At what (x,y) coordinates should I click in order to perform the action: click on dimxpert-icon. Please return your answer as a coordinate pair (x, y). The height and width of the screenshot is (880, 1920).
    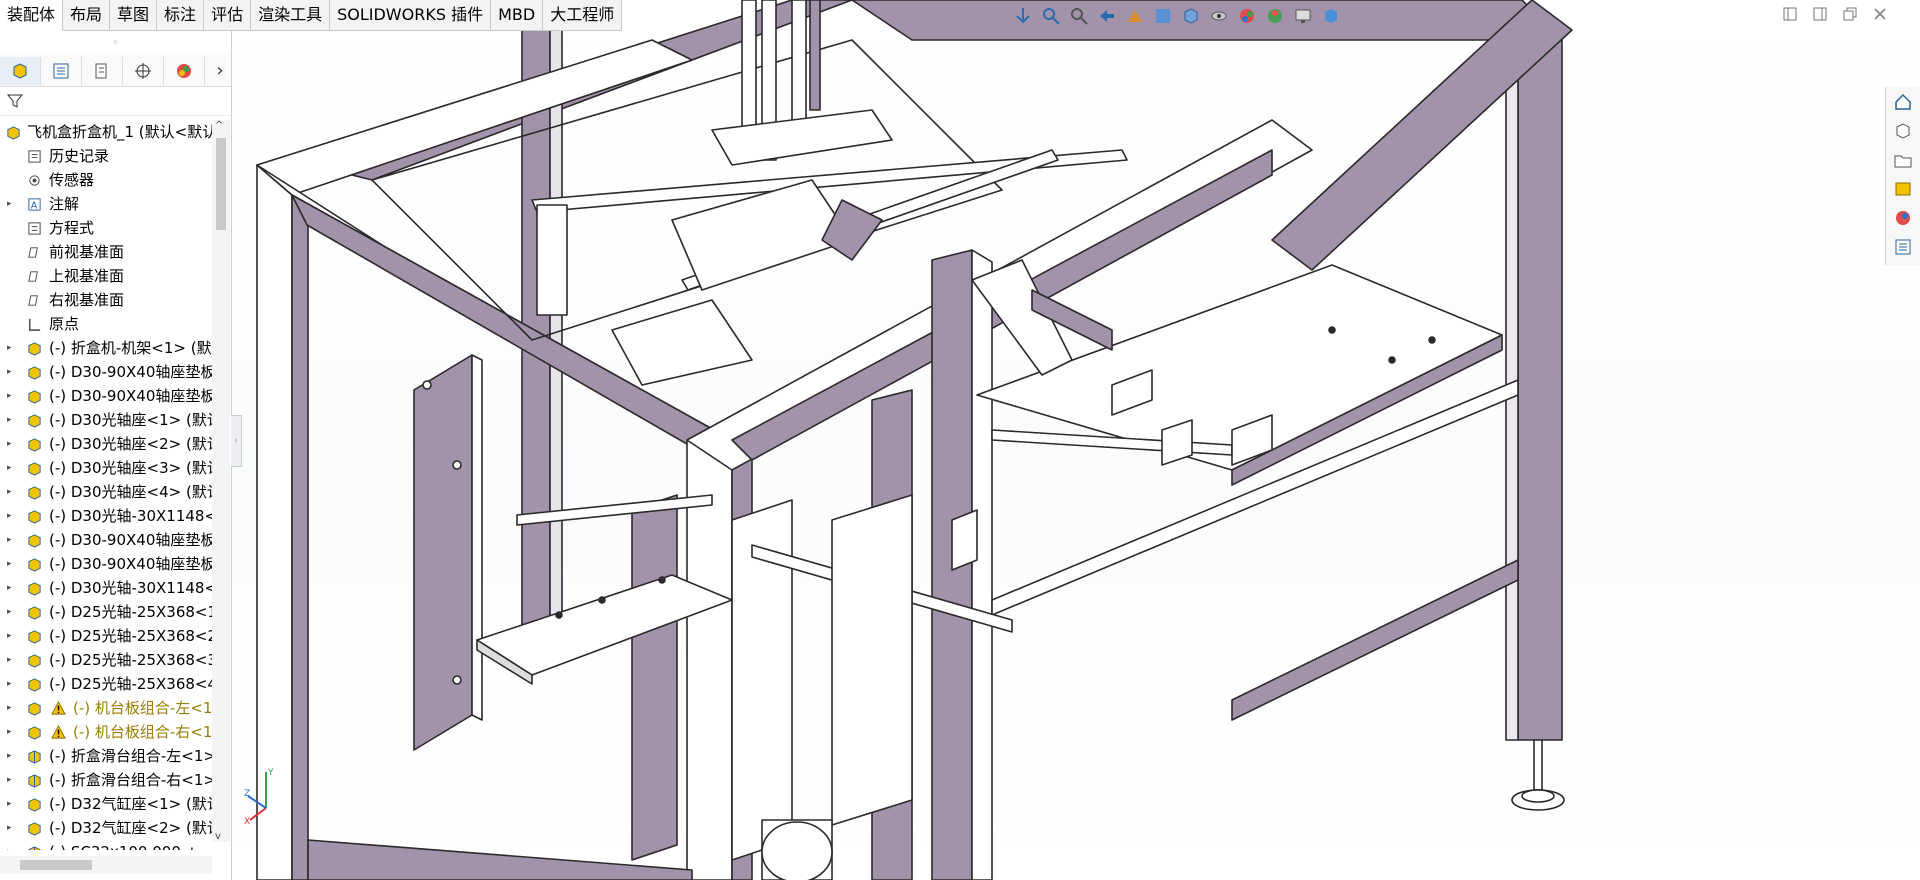
    Looking at the image, I should click on (143, 70).